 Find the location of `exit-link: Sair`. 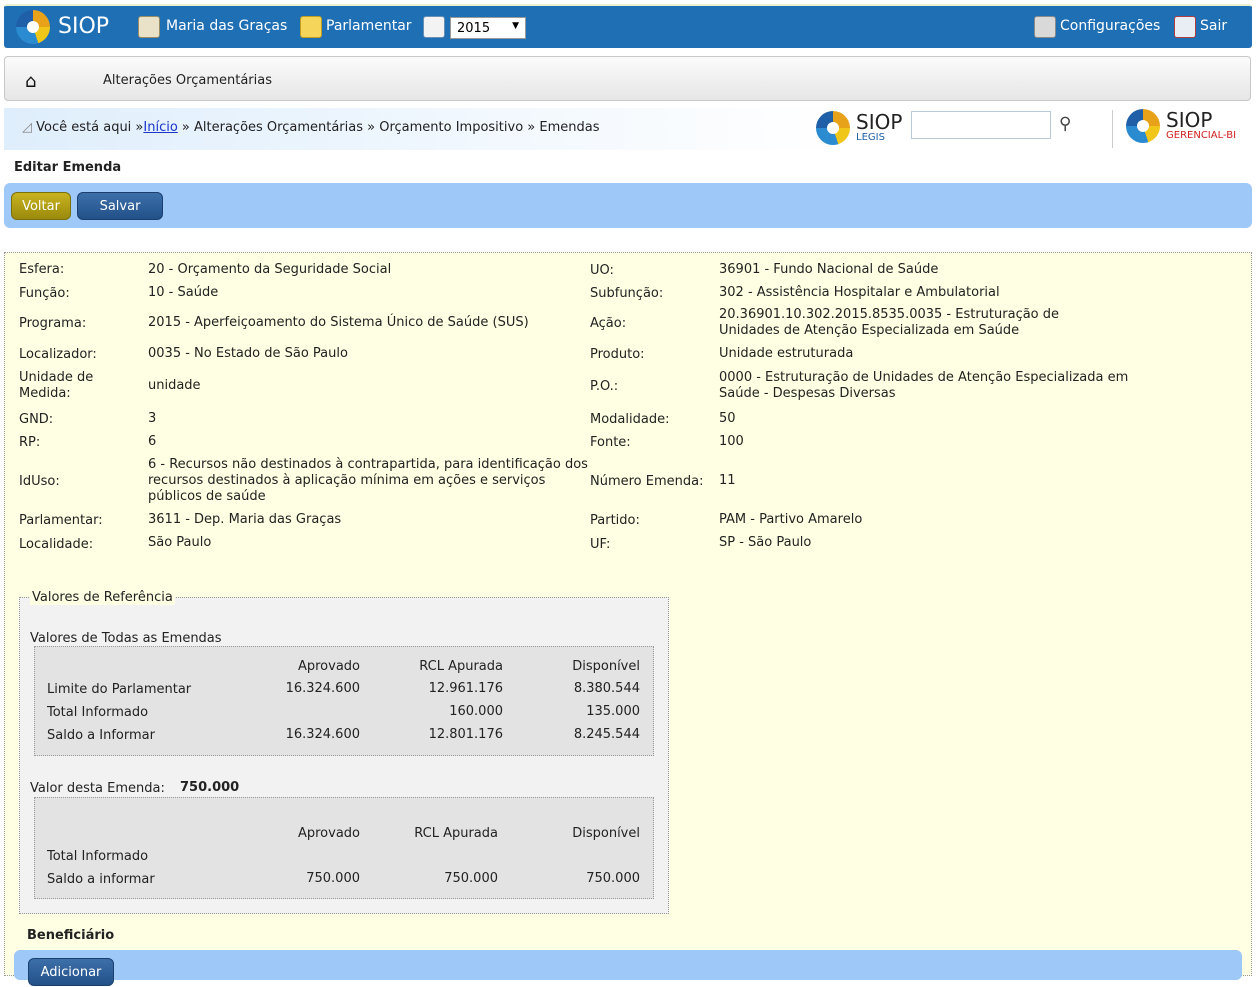

exit-link: Sair is located at coordinates (1213, 26).